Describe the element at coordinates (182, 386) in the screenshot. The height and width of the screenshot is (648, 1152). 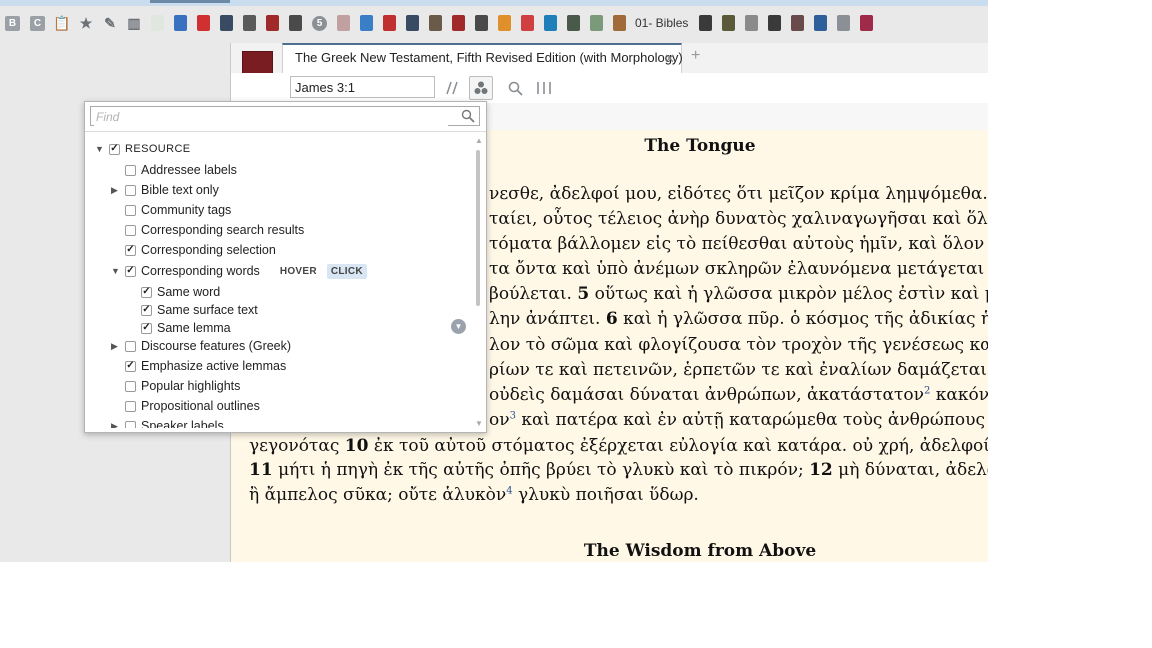
I see `tree-item: Popular highlights` at that location.